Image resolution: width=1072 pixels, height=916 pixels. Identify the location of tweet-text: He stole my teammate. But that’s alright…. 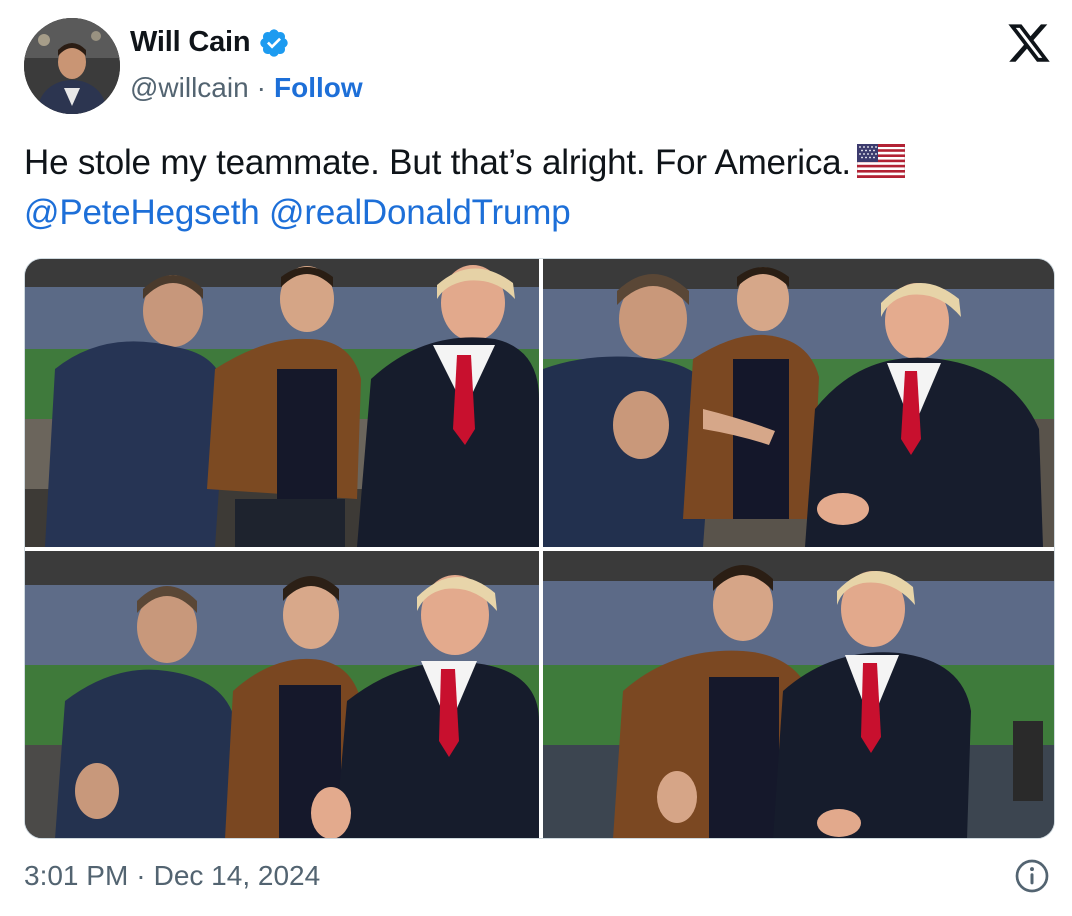
(534, 188).